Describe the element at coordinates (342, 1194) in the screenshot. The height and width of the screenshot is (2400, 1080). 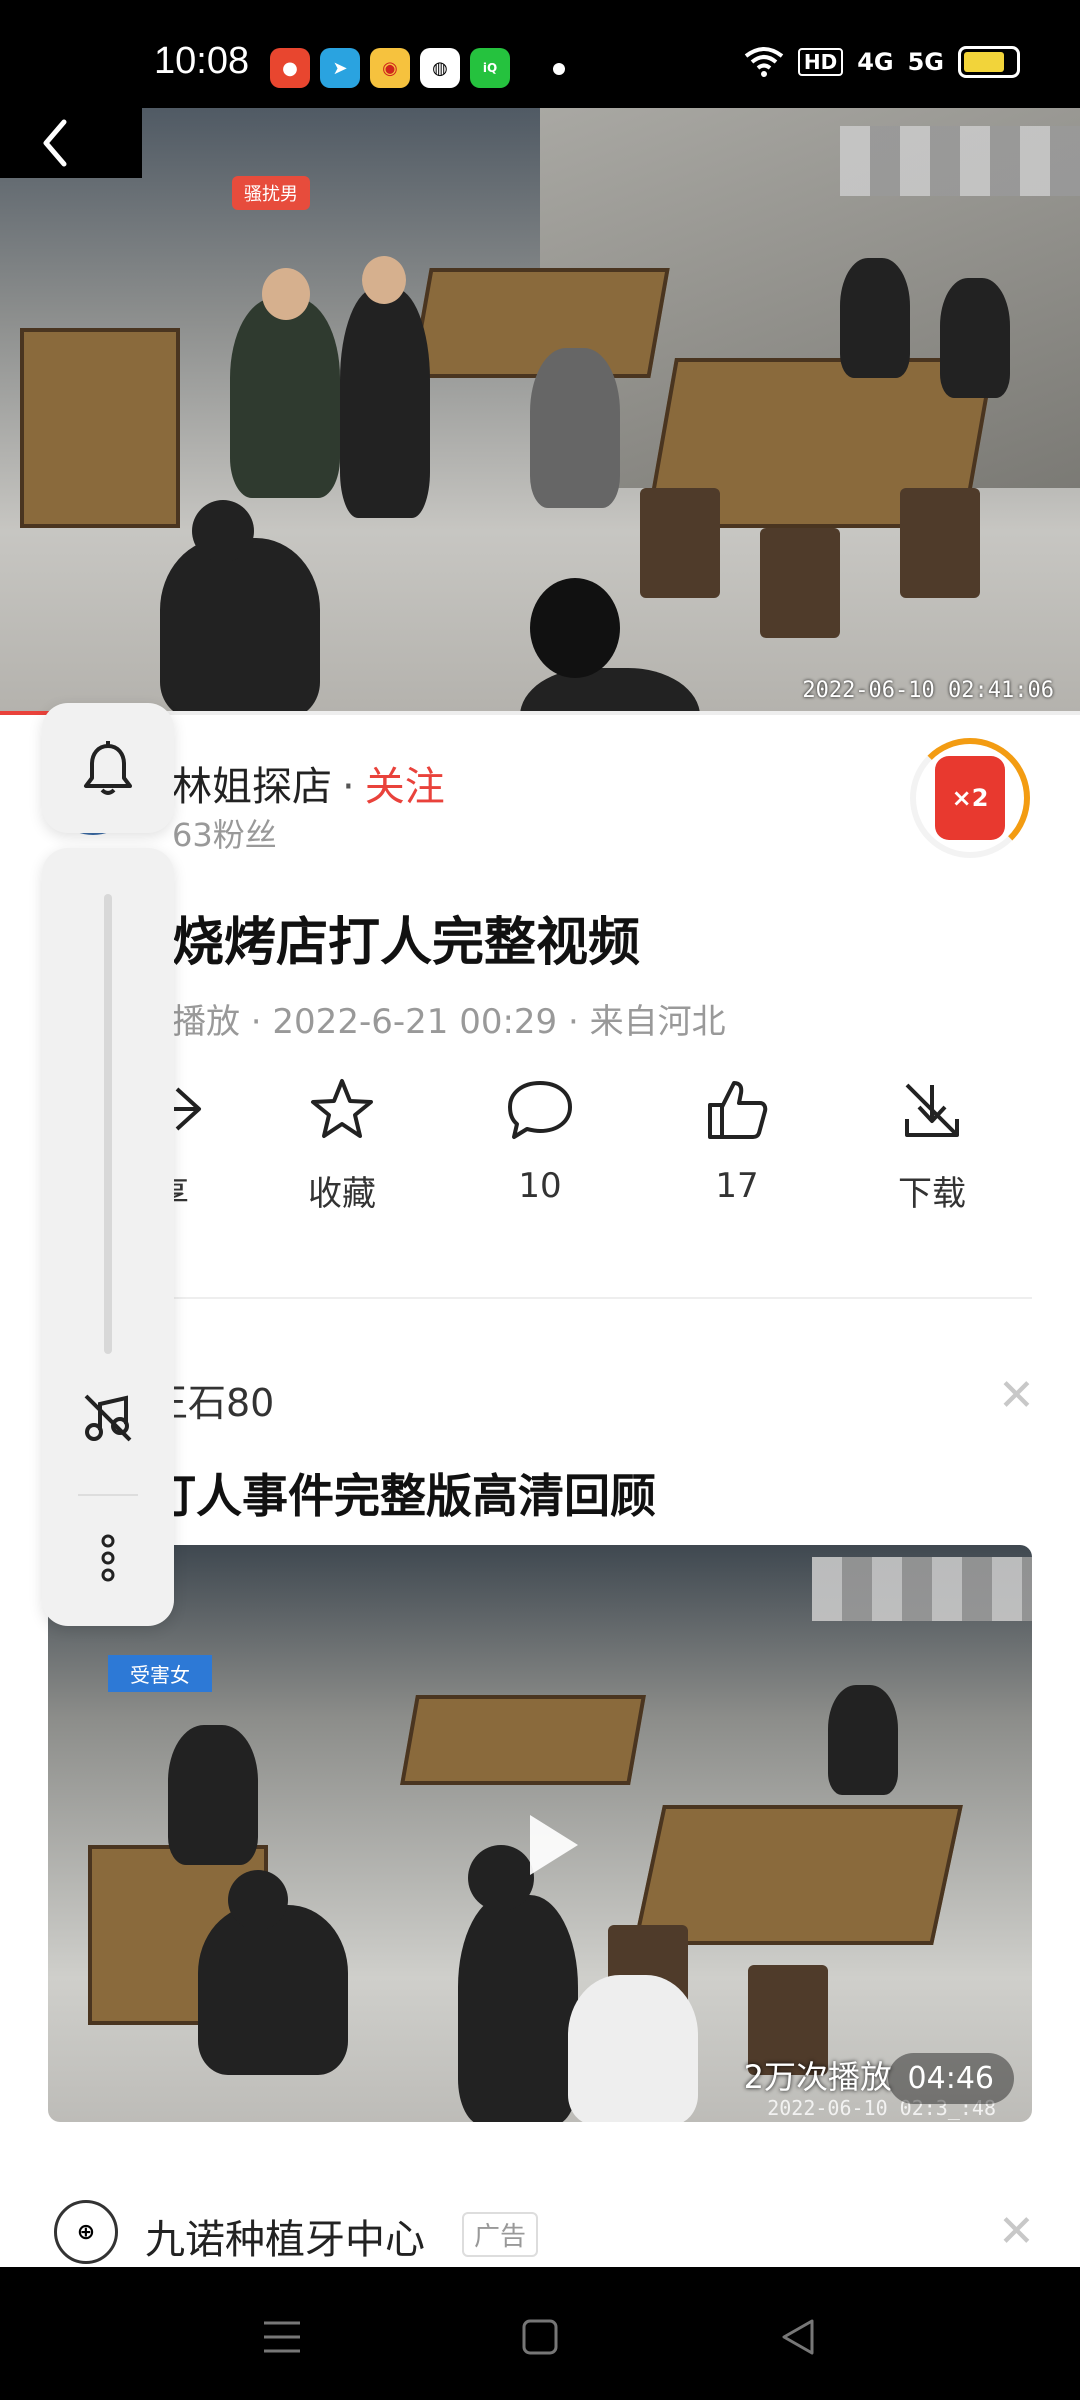
I see `favorite-label: 收藏` at that location.